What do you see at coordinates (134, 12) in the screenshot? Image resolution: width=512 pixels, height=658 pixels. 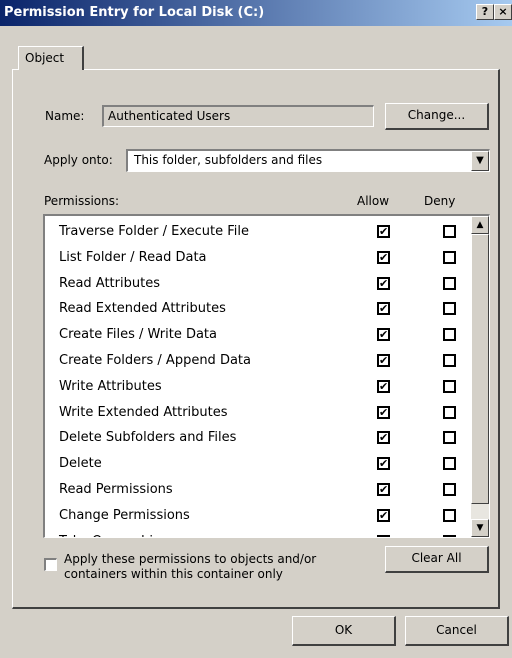 I see `window-title: Permission Entry for Local Disk (C:)` at bounding box center [134, 12].